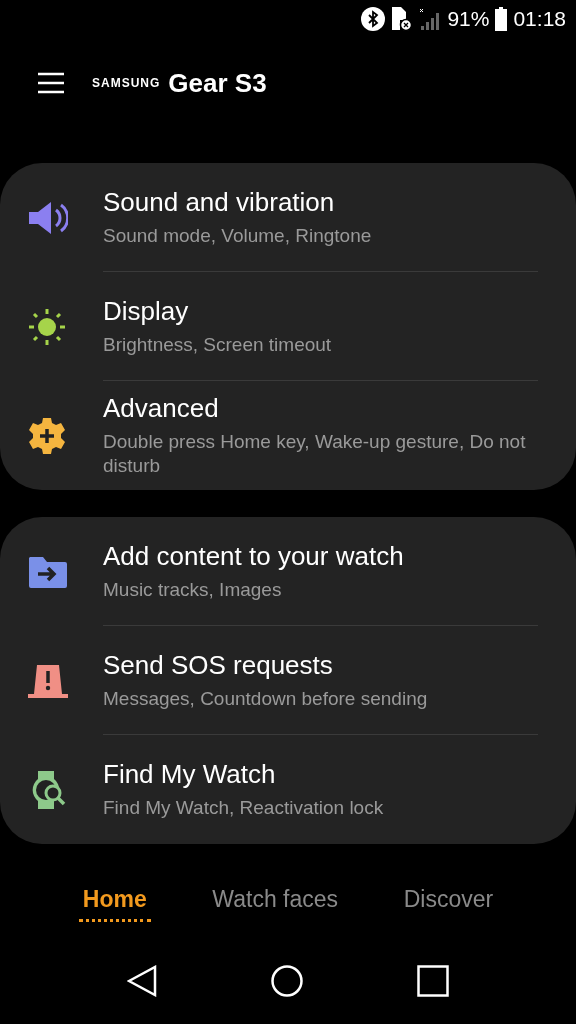 The image size is (576, 1024). What do you see at coordinates (430, 19) in the screenshot?
I see `signal-icon` at bounding box center [430, 19].